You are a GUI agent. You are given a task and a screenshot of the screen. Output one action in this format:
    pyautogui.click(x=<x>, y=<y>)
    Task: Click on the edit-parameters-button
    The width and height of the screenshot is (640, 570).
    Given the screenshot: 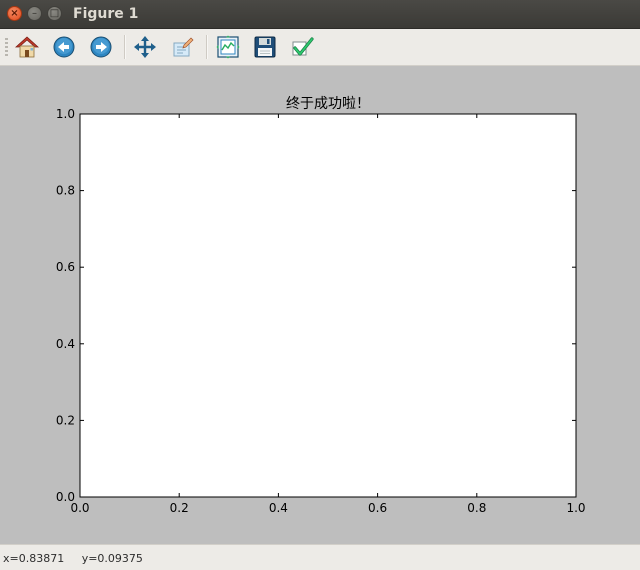 What is the action you would take?
    pyautogui.click(x=302, y=47)
    